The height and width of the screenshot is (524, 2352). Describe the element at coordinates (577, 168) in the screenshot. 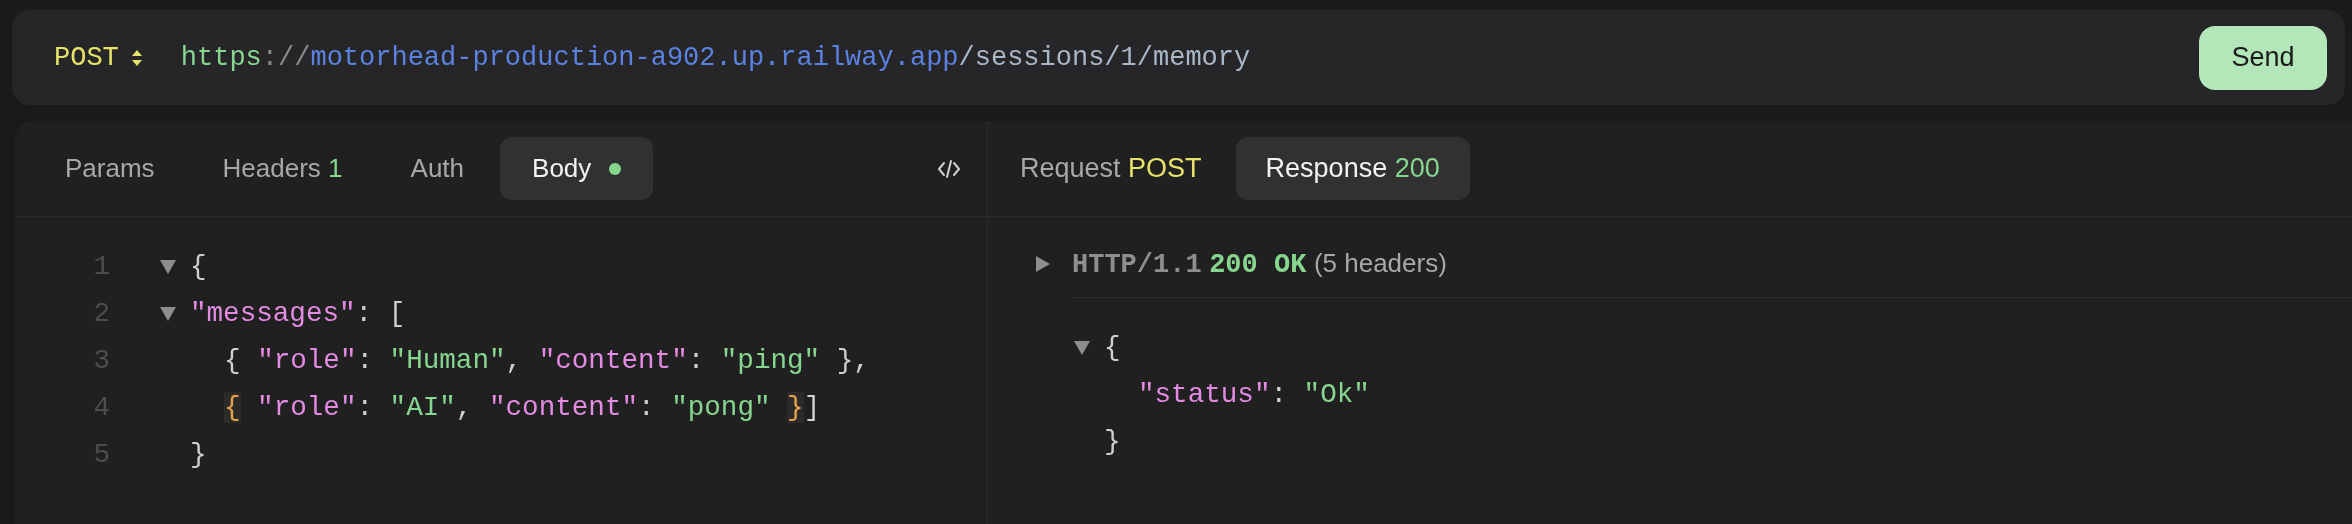

I see `request-tab: Body` at that location.